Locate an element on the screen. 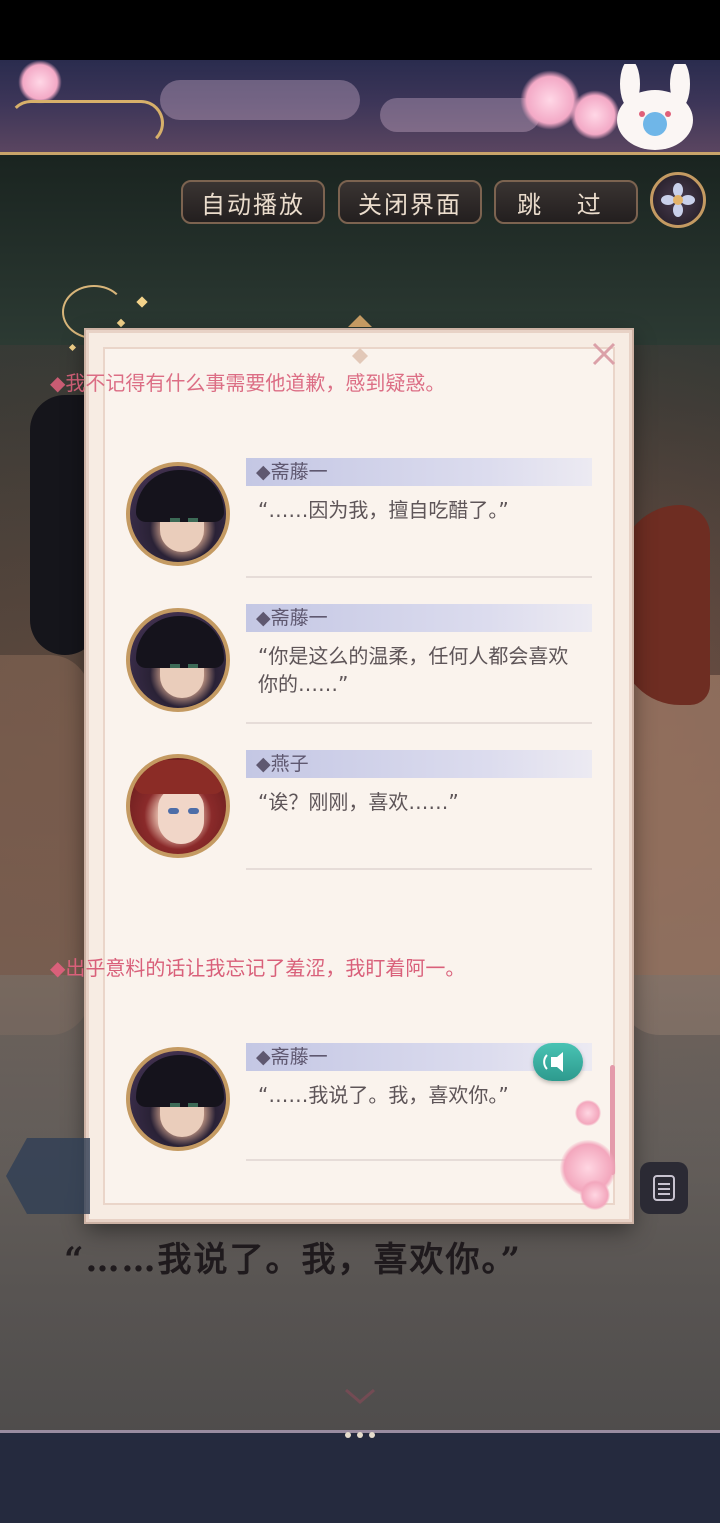 The width and height of the screenshot is (720, 1523). narration-text: ◆我不记得有什么事需要他道歉，感到疑惑。 is located at coordinates (248, 383).